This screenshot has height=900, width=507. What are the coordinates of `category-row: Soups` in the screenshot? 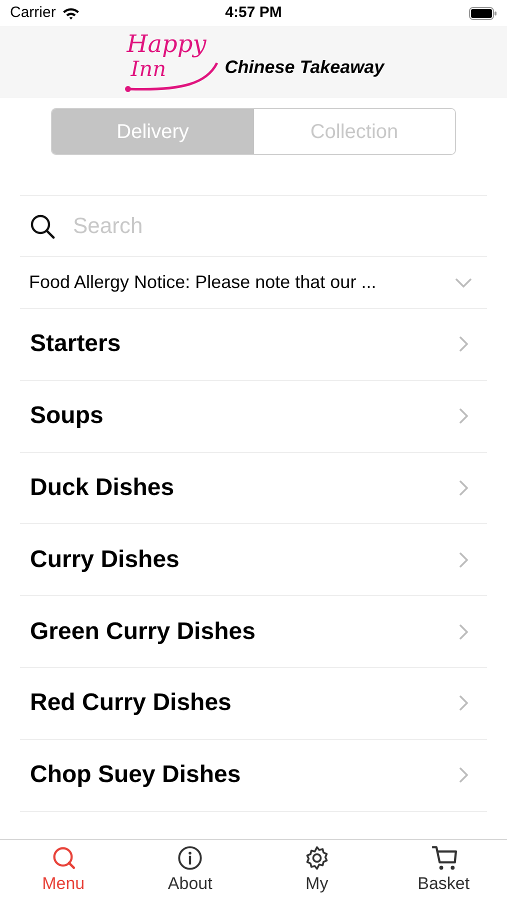 It's located at (253, 416).